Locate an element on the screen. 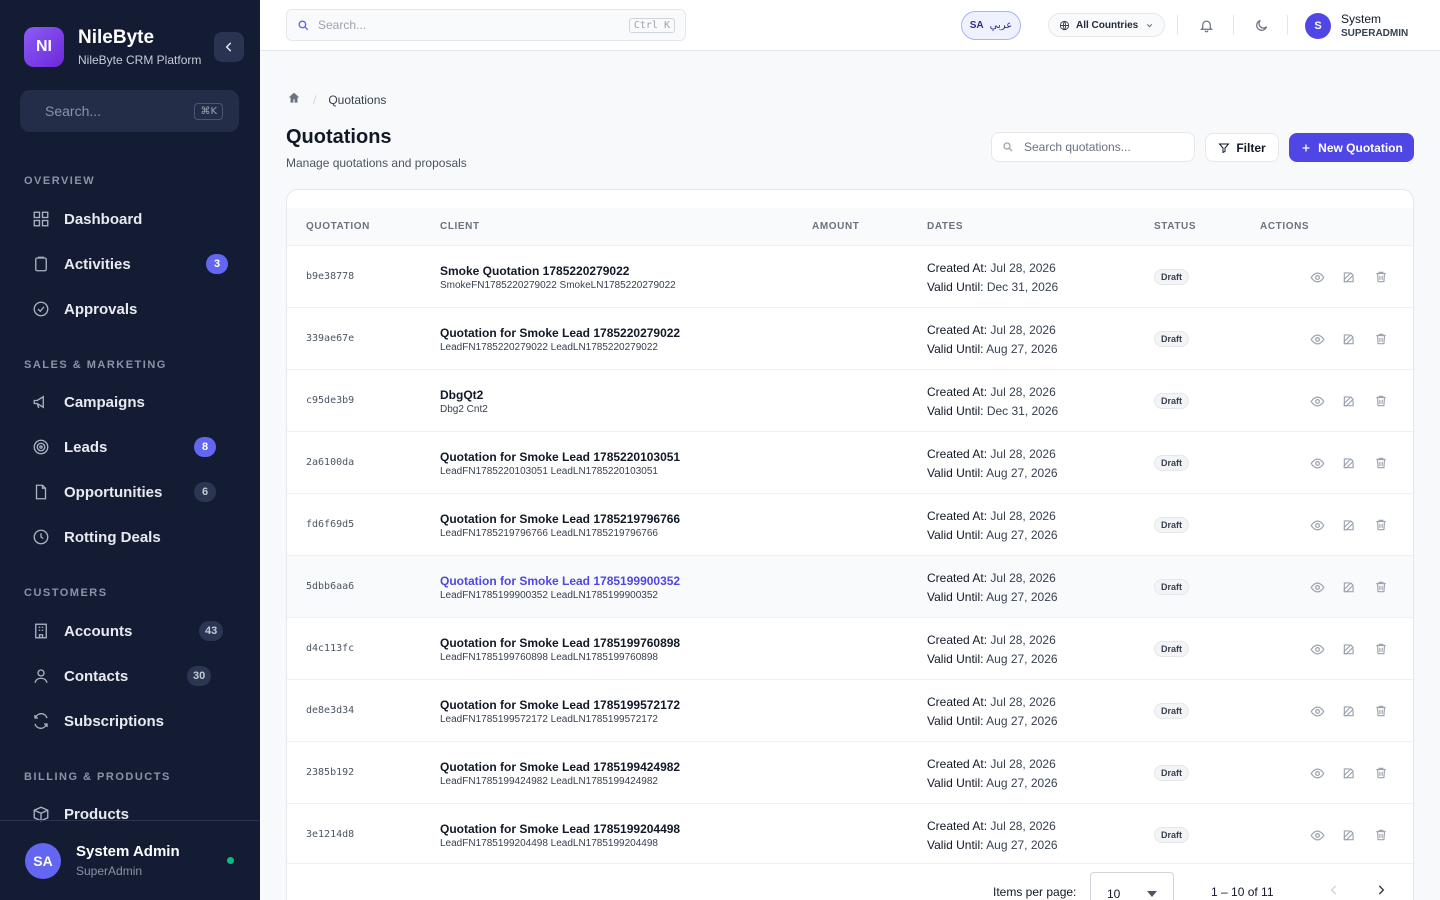 The width and height of the screenshot is (1440, 900). home-icon is located at coordinates (294, 99).